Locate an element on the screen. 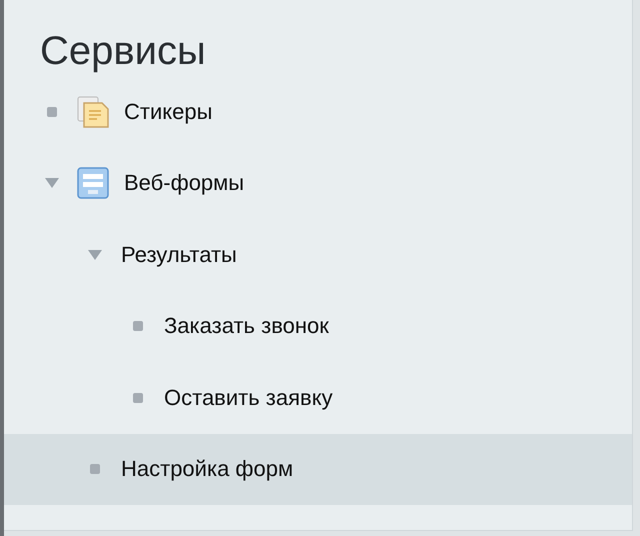  tree-item: Настройка форм is located at coordinates (318, 469).